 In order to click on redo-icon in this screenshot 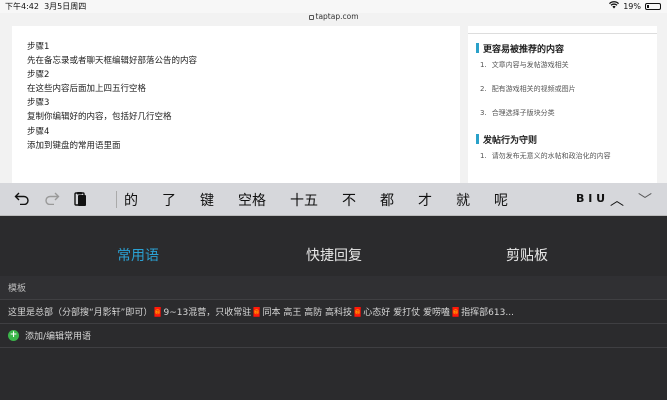, I will do `click(52, 200)`.